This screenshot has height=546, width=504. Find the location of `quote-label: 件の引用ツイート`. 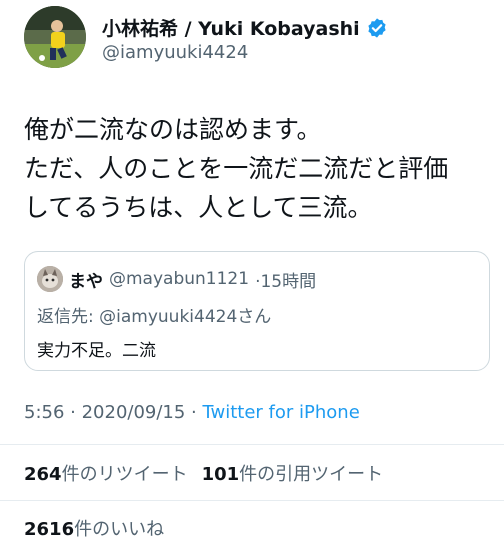

quote-label: 件の引用ツイート is located at coordinates (311, 474).